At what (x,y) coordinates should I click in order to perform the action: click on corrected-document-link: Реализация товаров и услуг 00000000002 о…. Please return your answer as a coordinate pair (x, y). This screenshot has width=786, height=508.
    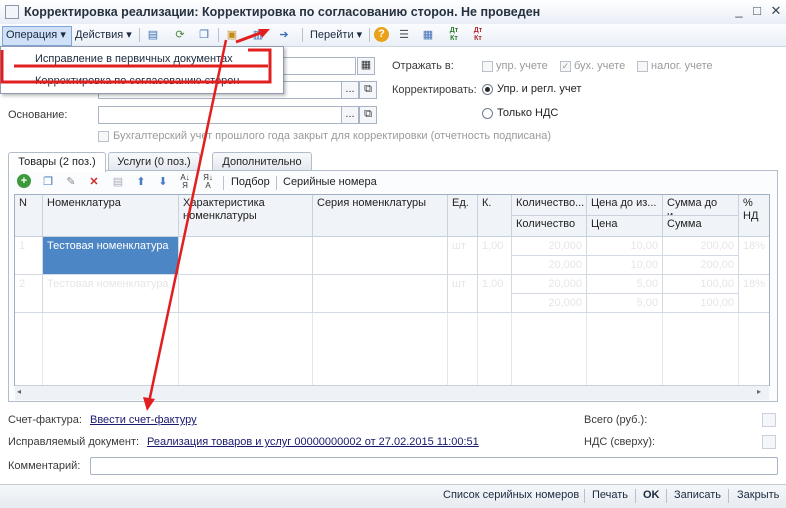
    Looking at the image, I should click on (313, 442).